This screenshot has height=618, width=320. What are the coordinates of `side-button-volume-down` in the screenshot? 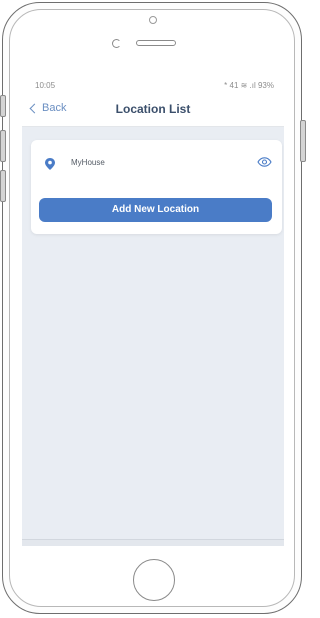 It's located at (3, 186).